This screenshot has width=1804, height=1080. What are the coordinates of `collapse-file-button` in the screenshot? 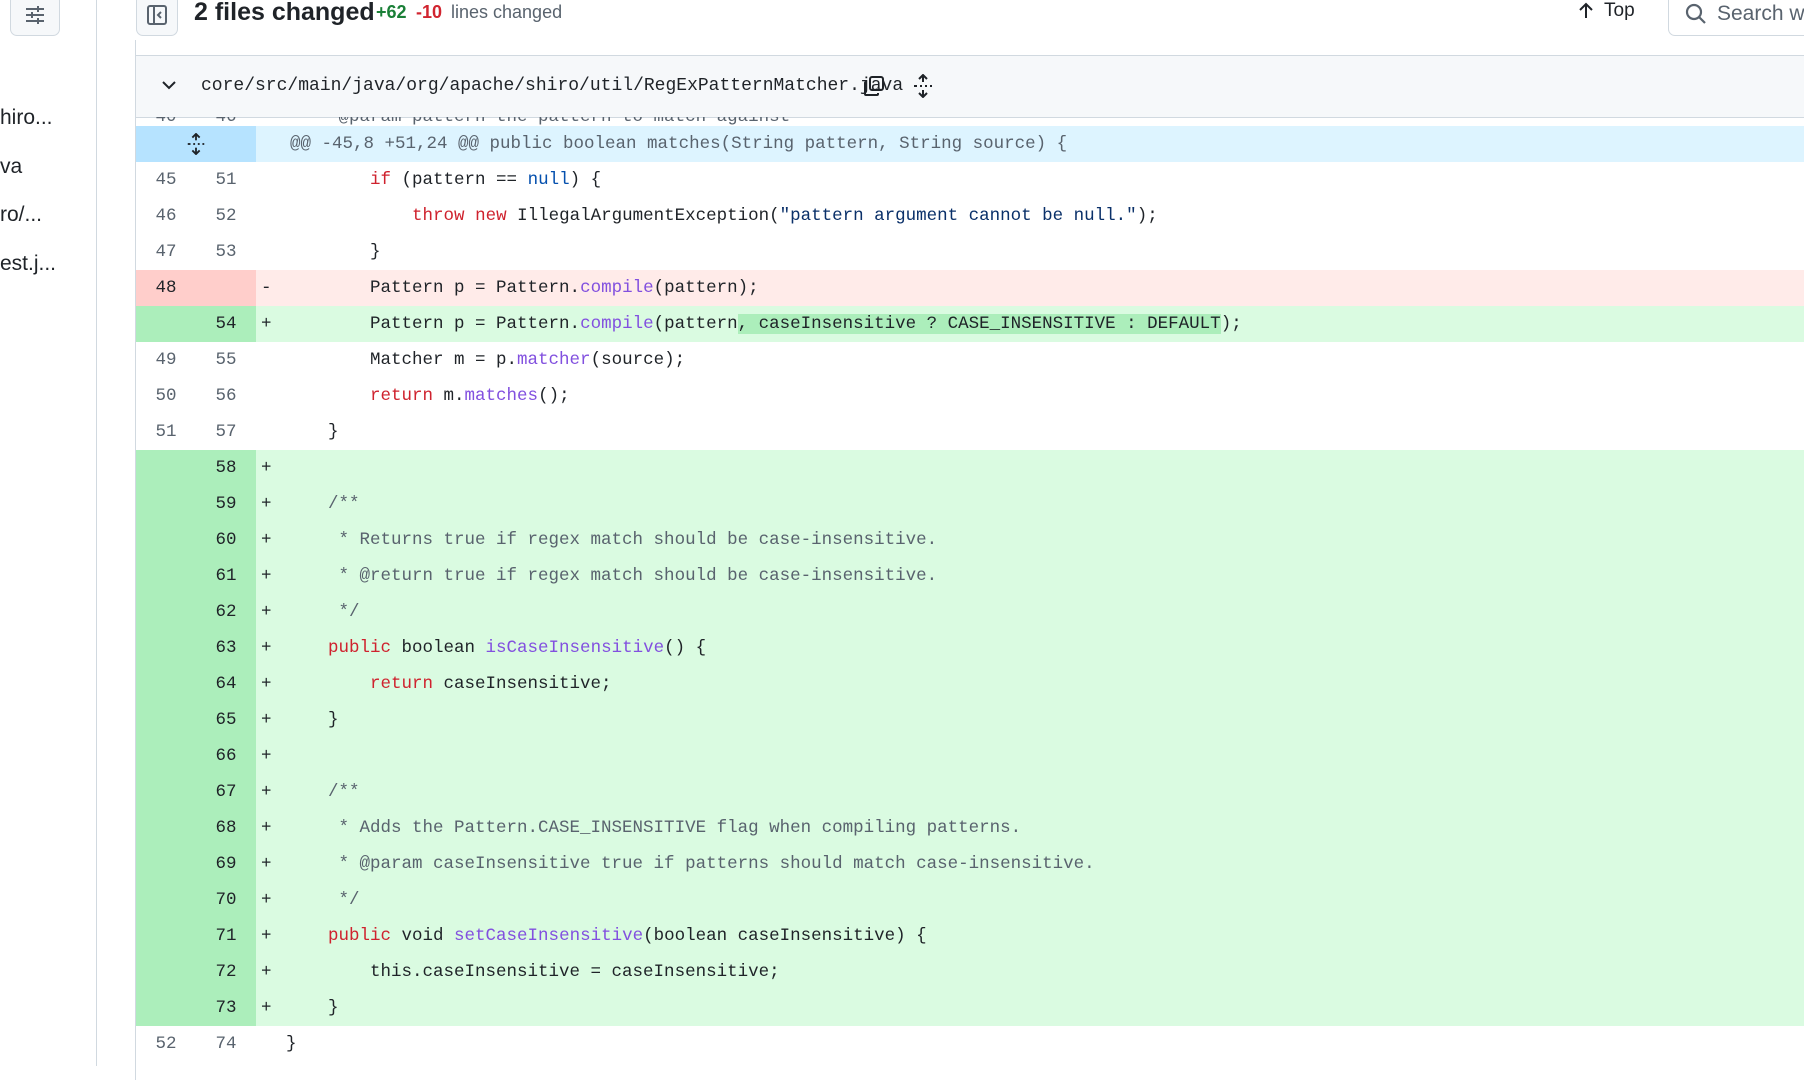 It's located at (169, 87).